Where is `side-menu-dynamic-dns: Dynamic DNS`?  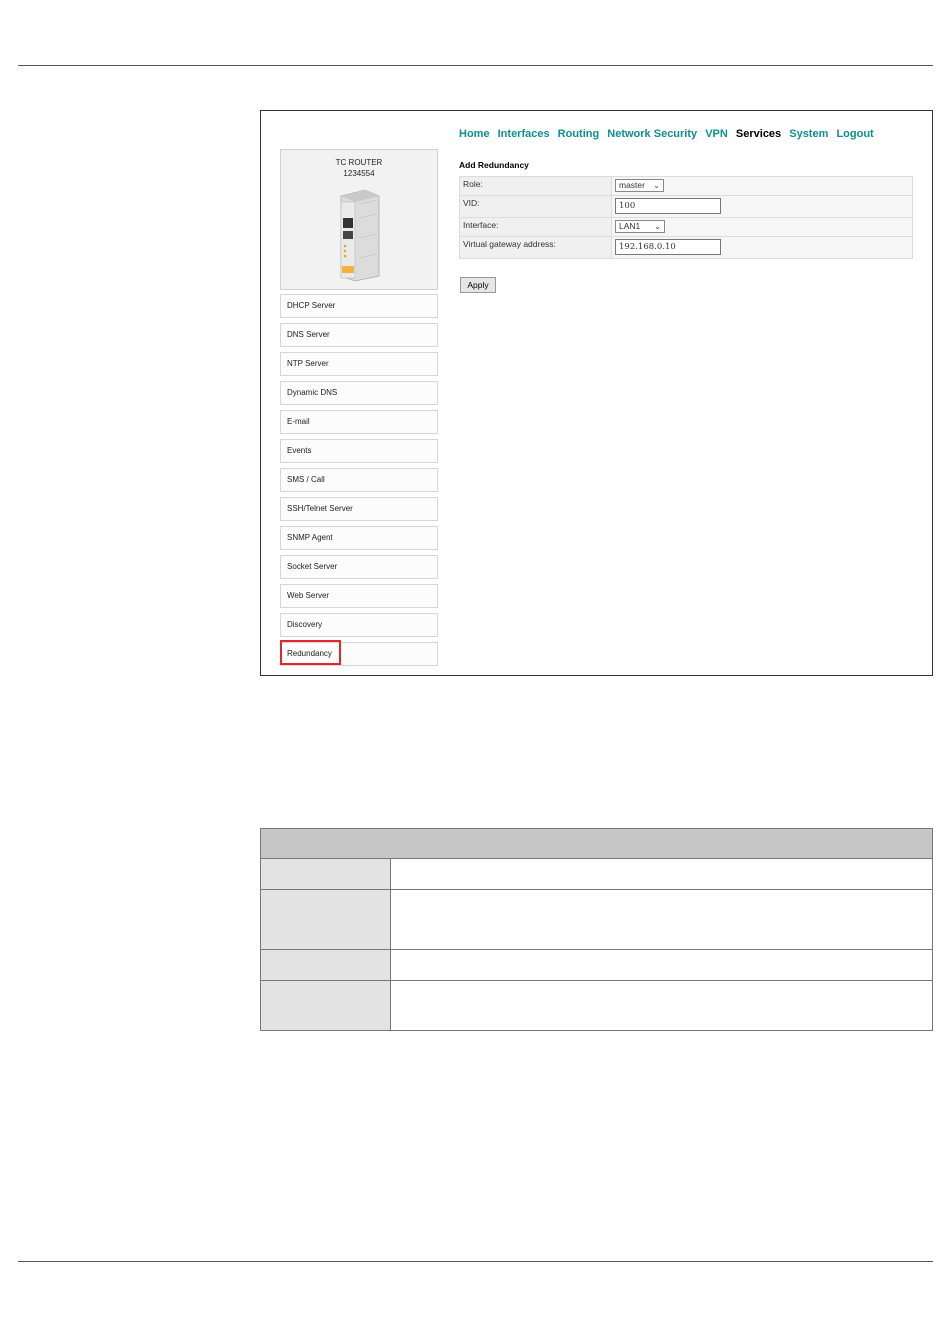
side-menu-dynamic-dns: Dynamic DNS is located at coordinates (359, 393).